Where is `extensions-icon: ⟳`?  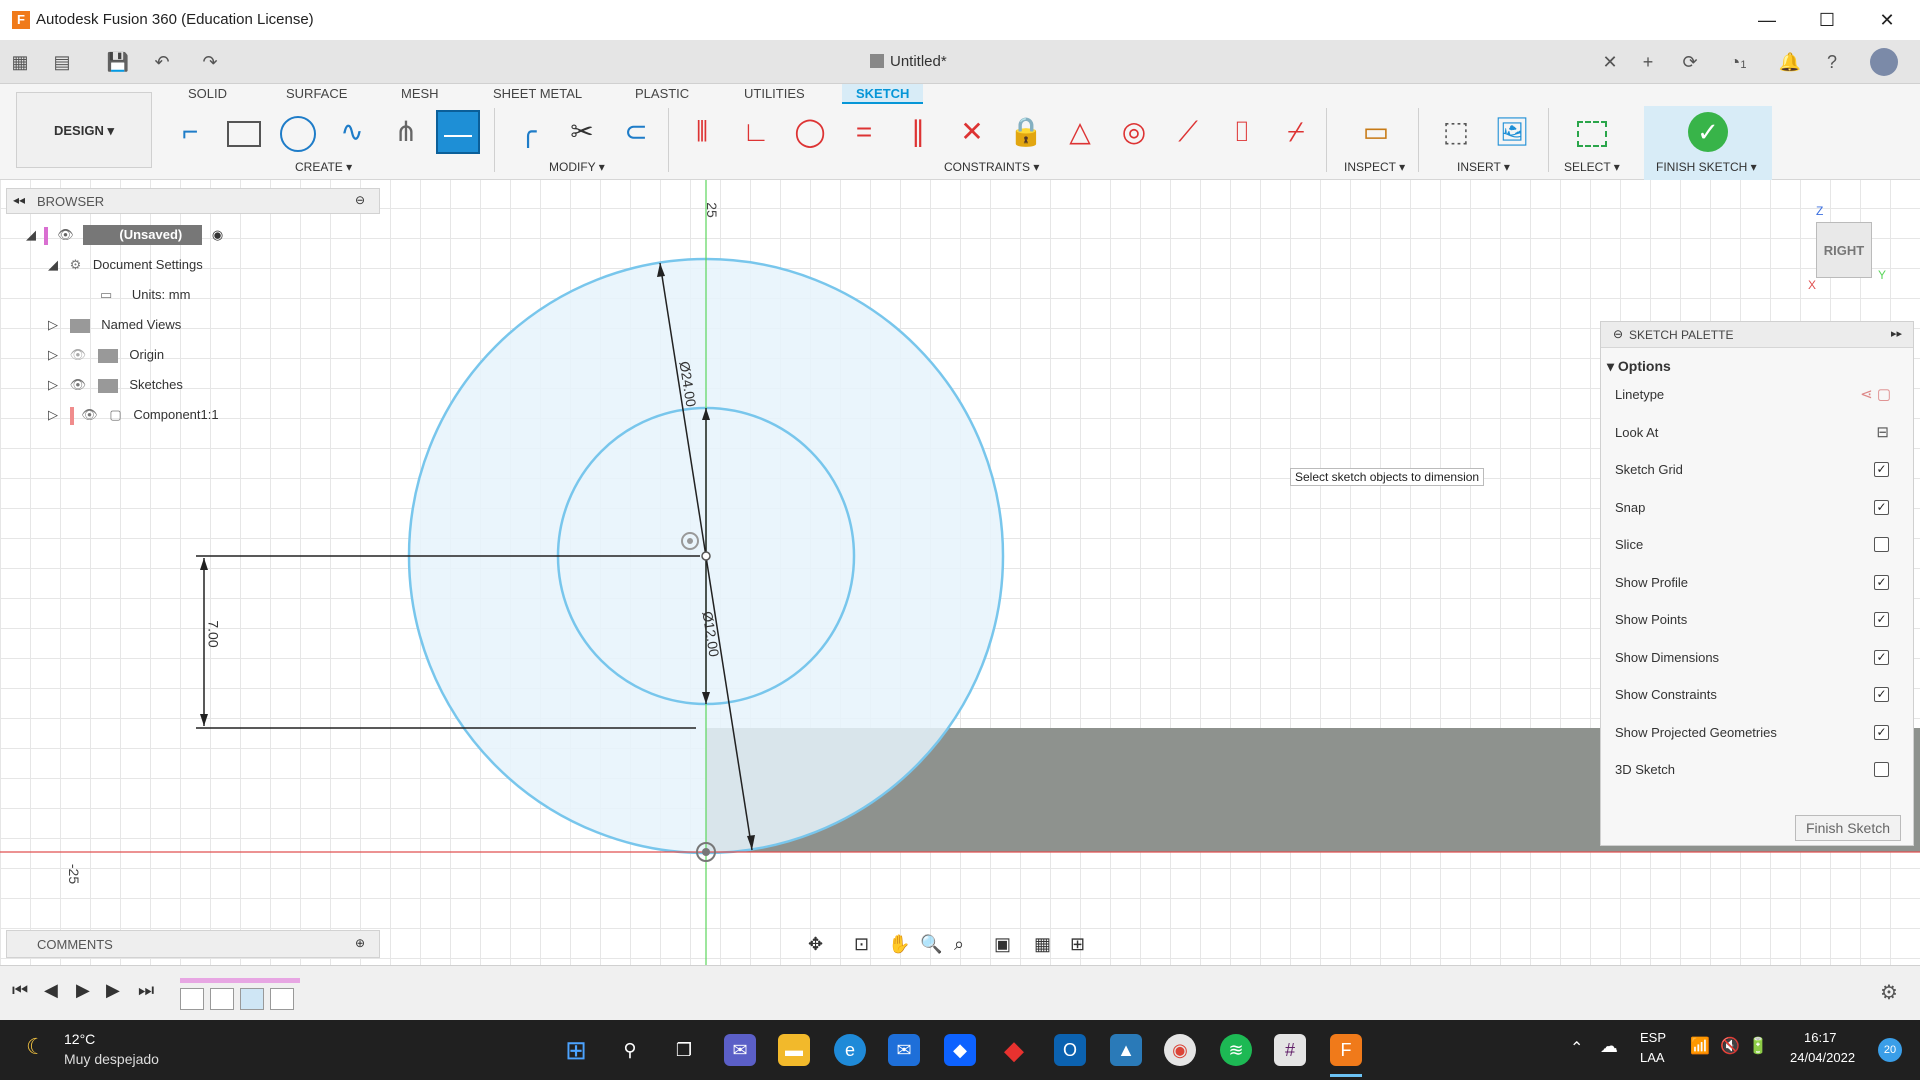 extensions-icon: ⟳ is located at coordinates (1690, 62).